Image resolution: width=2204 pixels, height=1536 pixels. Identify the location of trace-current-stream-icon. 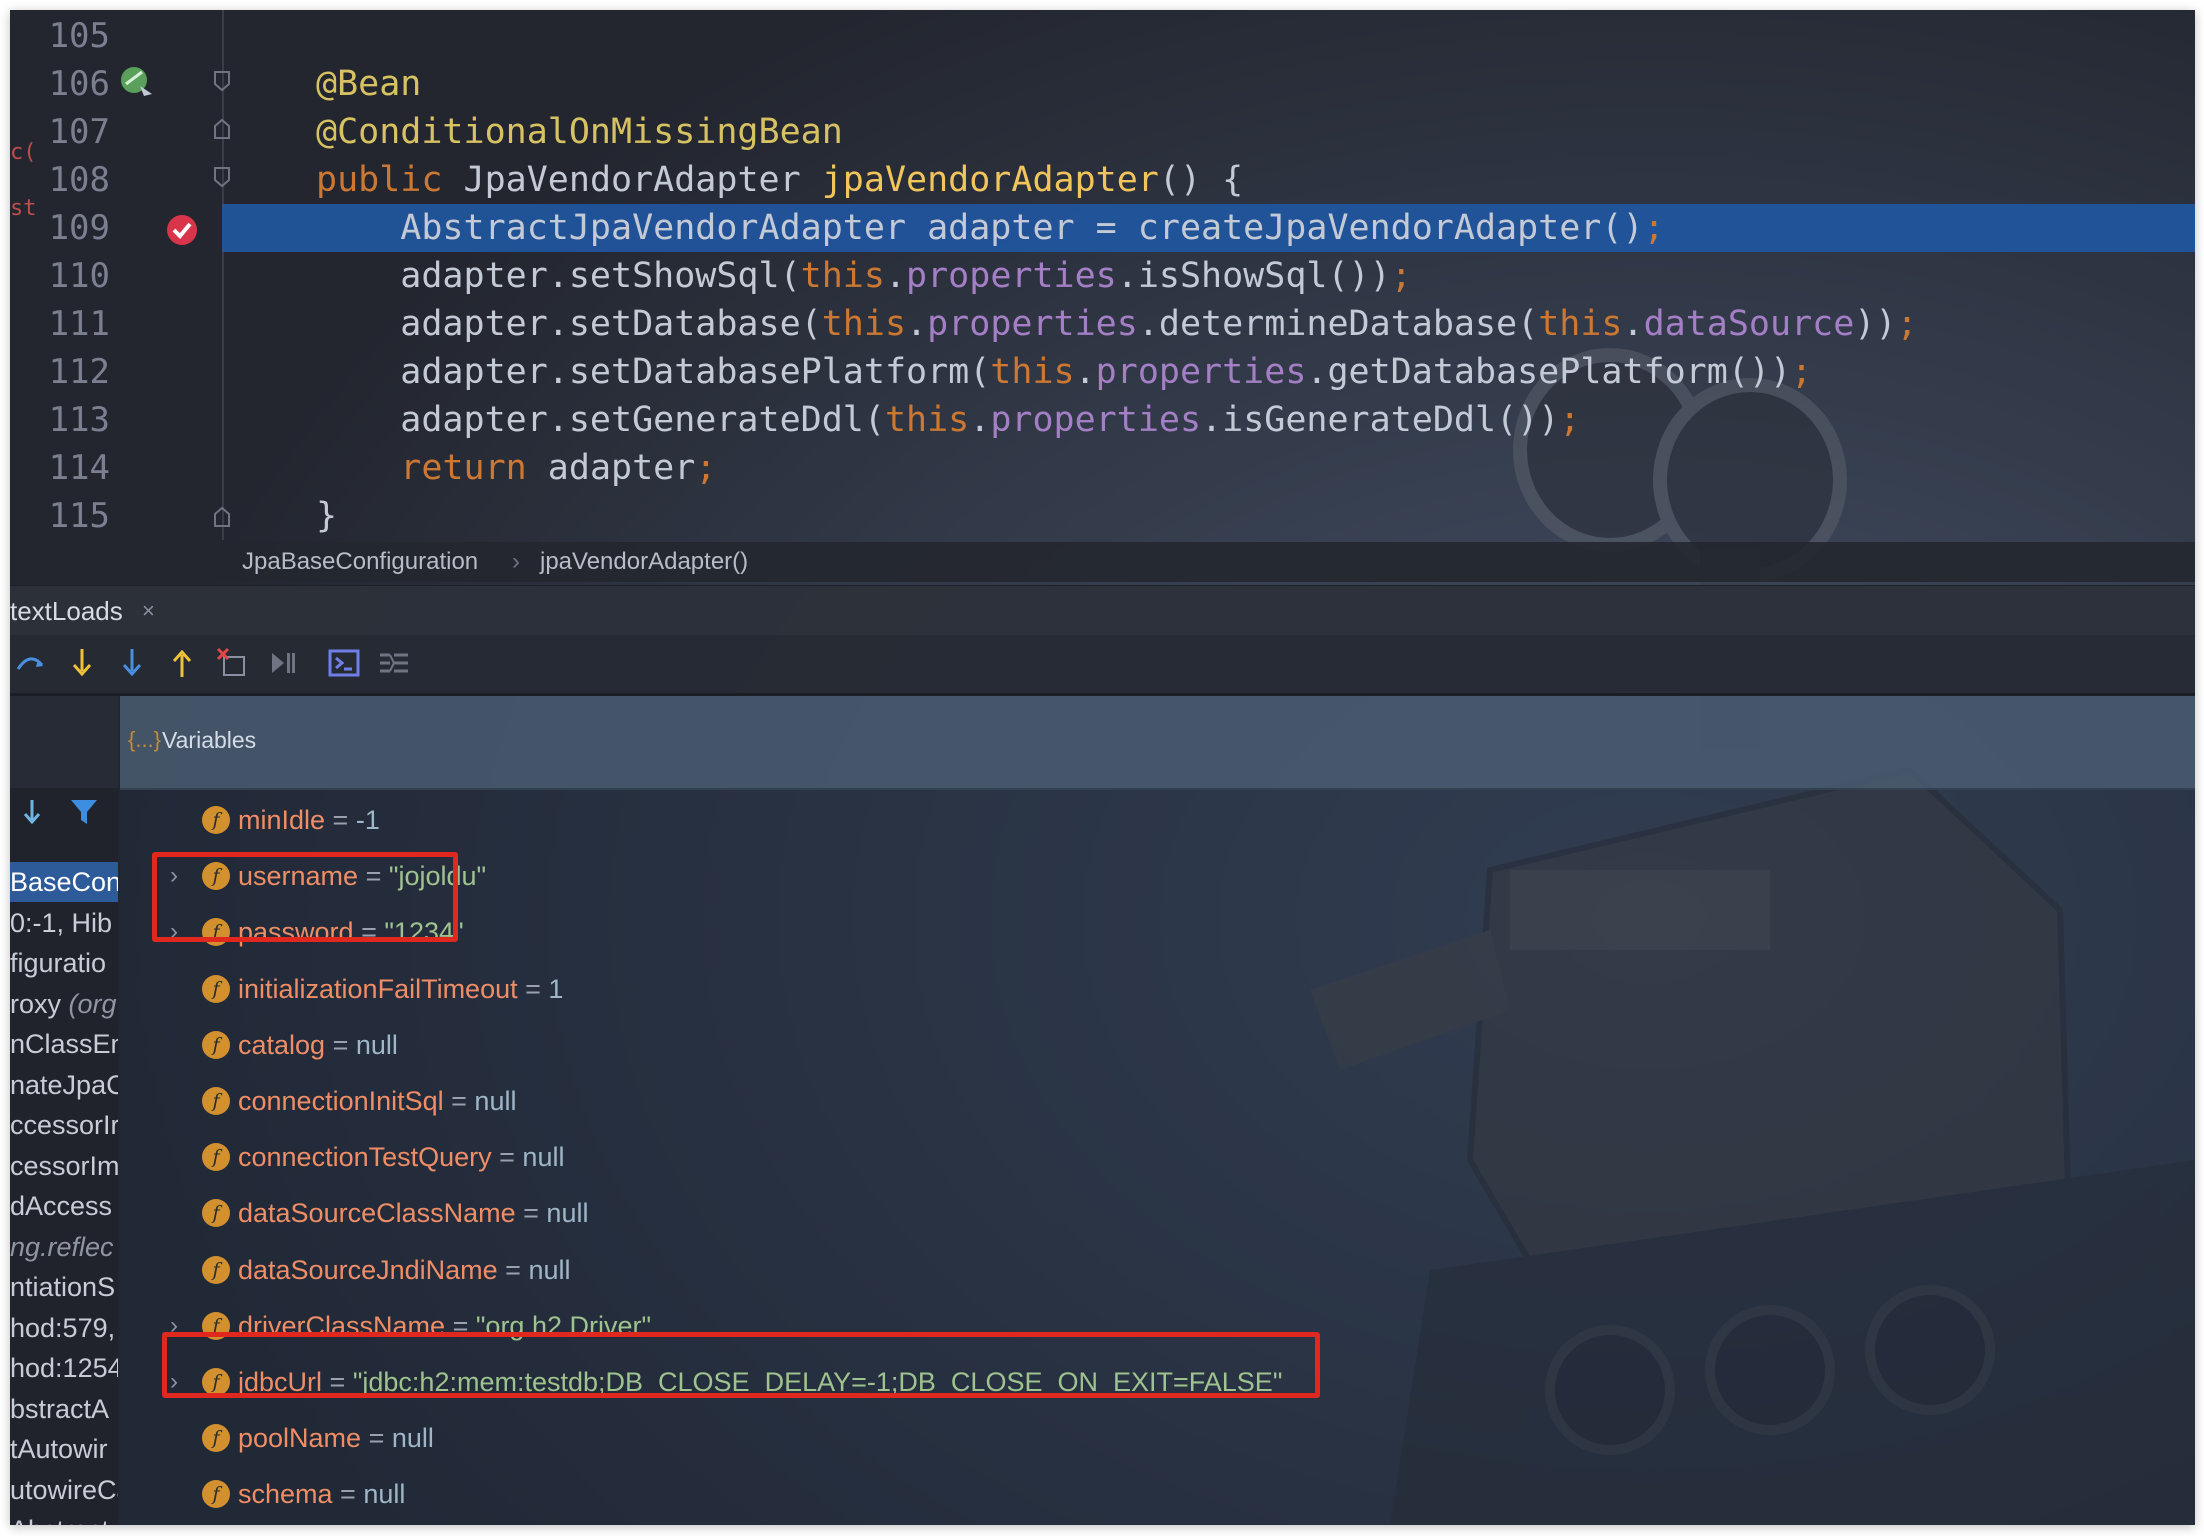
(394, 663).